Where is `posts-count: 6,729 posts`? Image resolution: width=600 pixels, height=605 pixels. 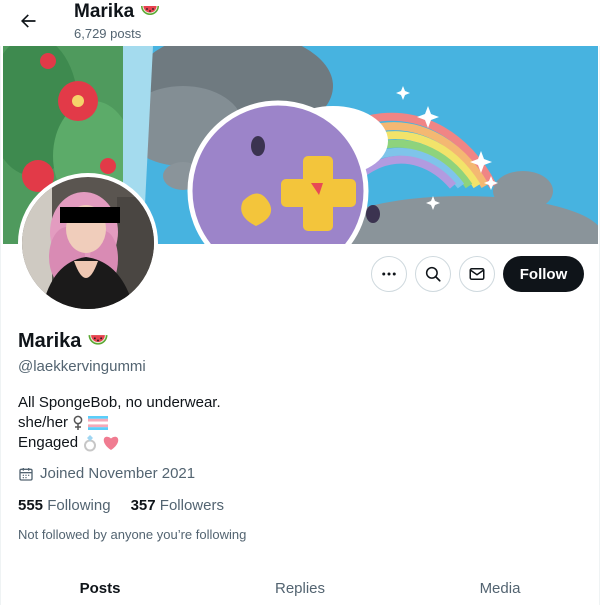 posts-count: 6,729 posts is located at coordinates (108, 33).